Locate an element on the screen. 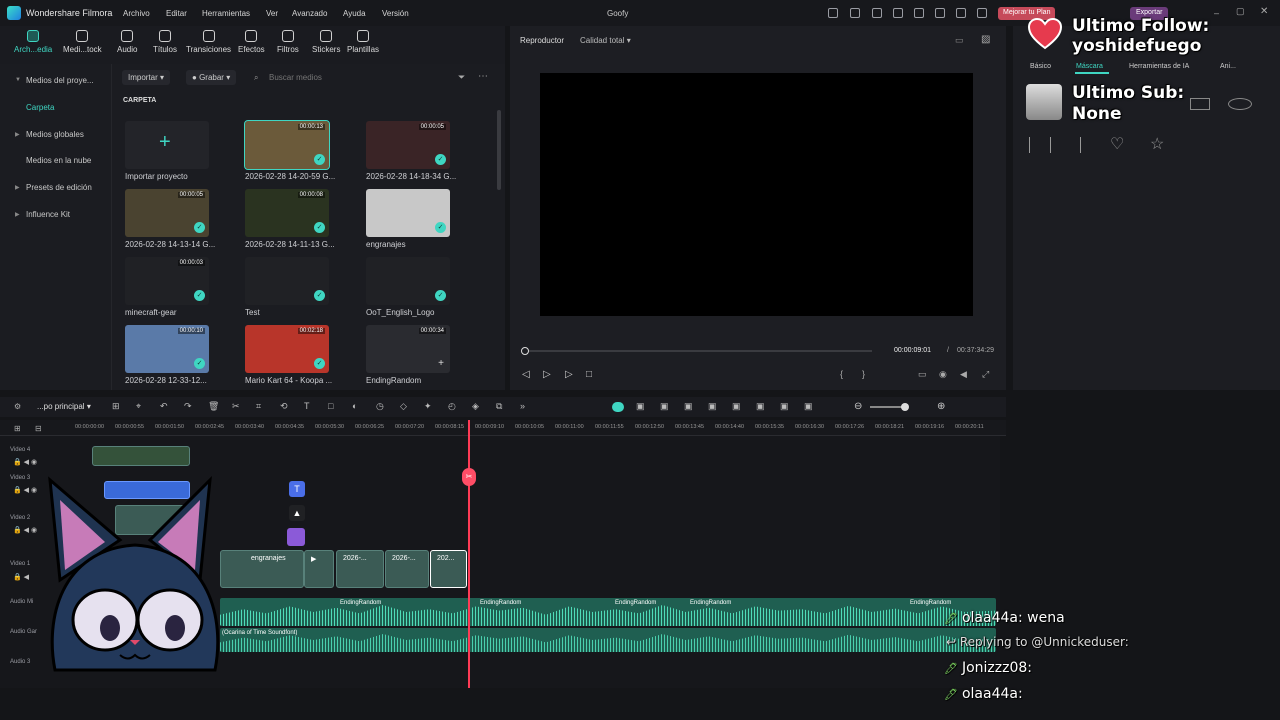  tab-ai-tools: Herramientas de IA is located at coordinates (1159, 66).